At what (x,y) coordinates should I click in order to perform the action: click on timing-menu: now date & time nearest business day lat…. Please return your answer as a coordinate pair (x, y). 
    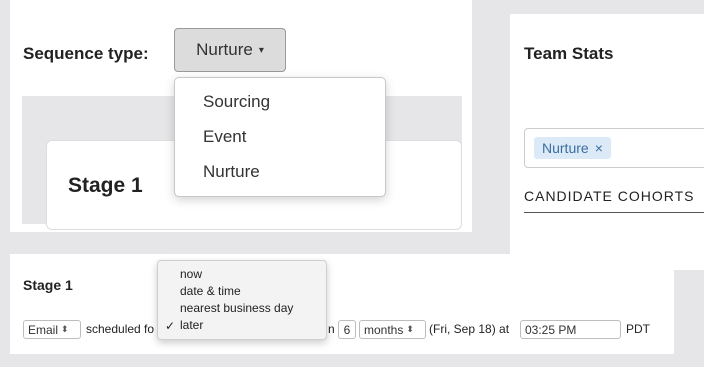
    Looking at the image, I should click on (242, 300).